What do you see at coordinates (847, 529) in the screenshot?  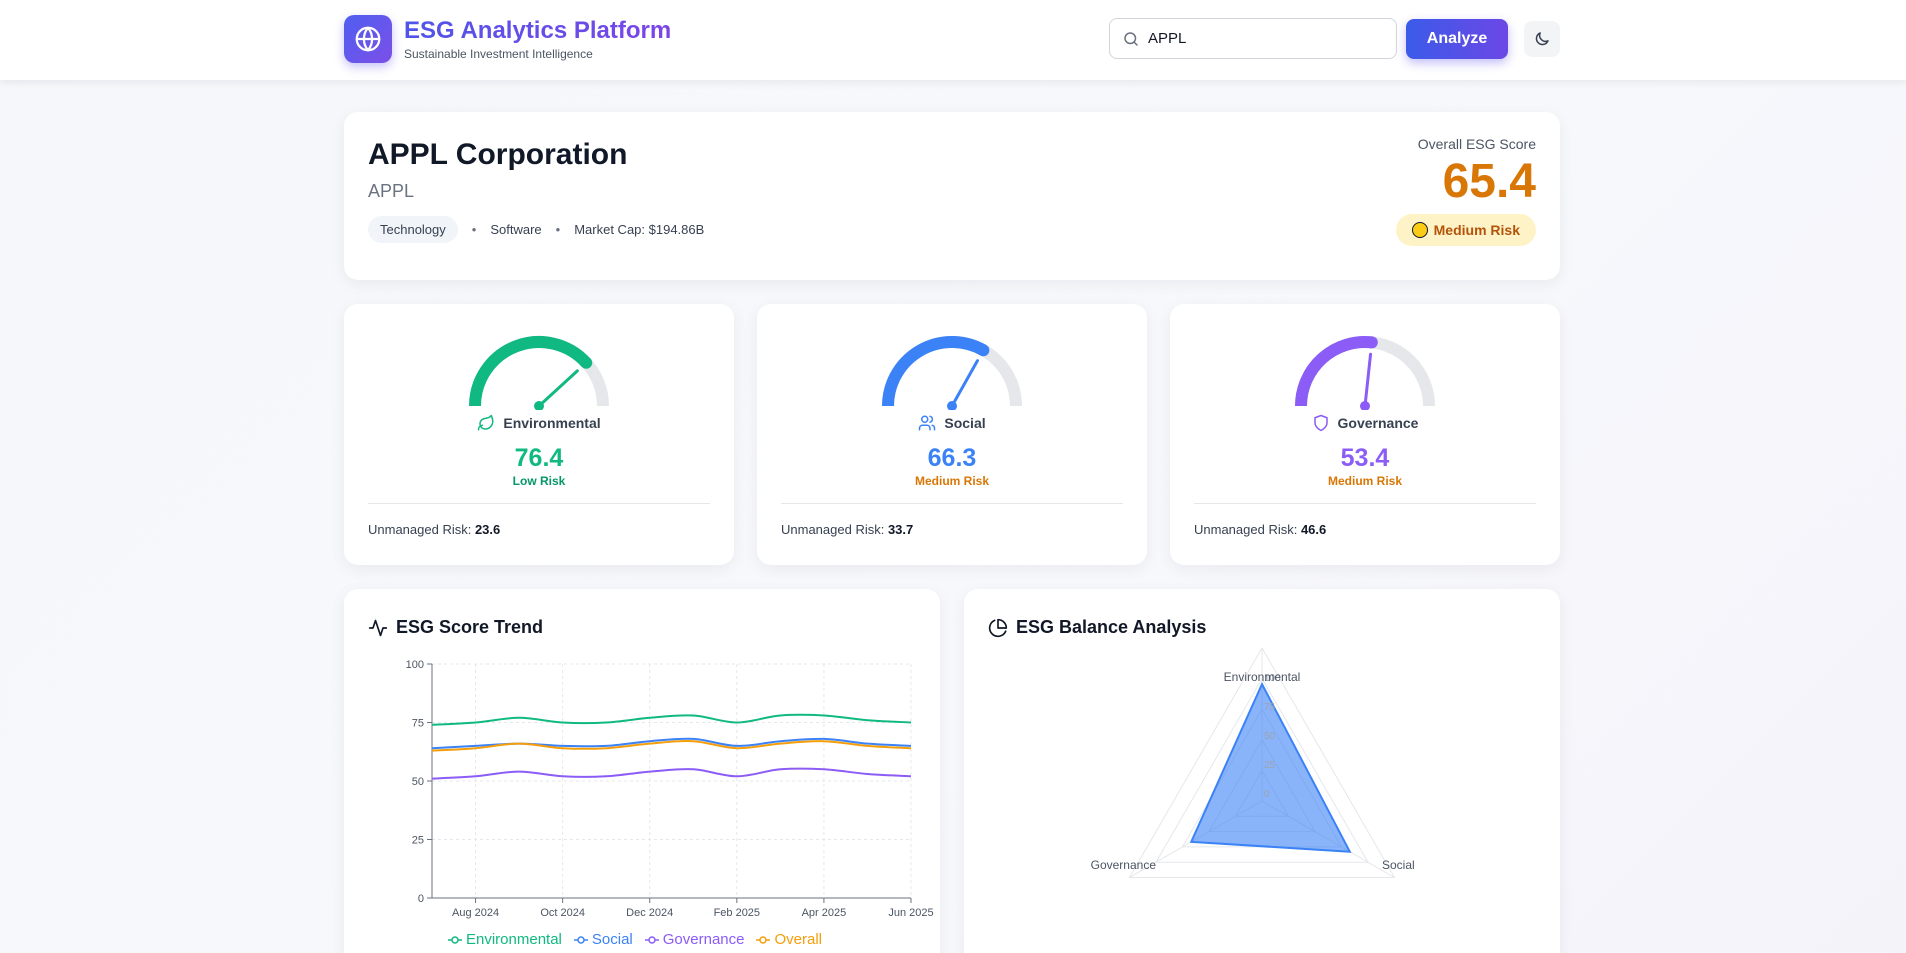 I see `unmanaged-risk: Unmanaged Risk: 33.7` at bounding box center [847, 529].